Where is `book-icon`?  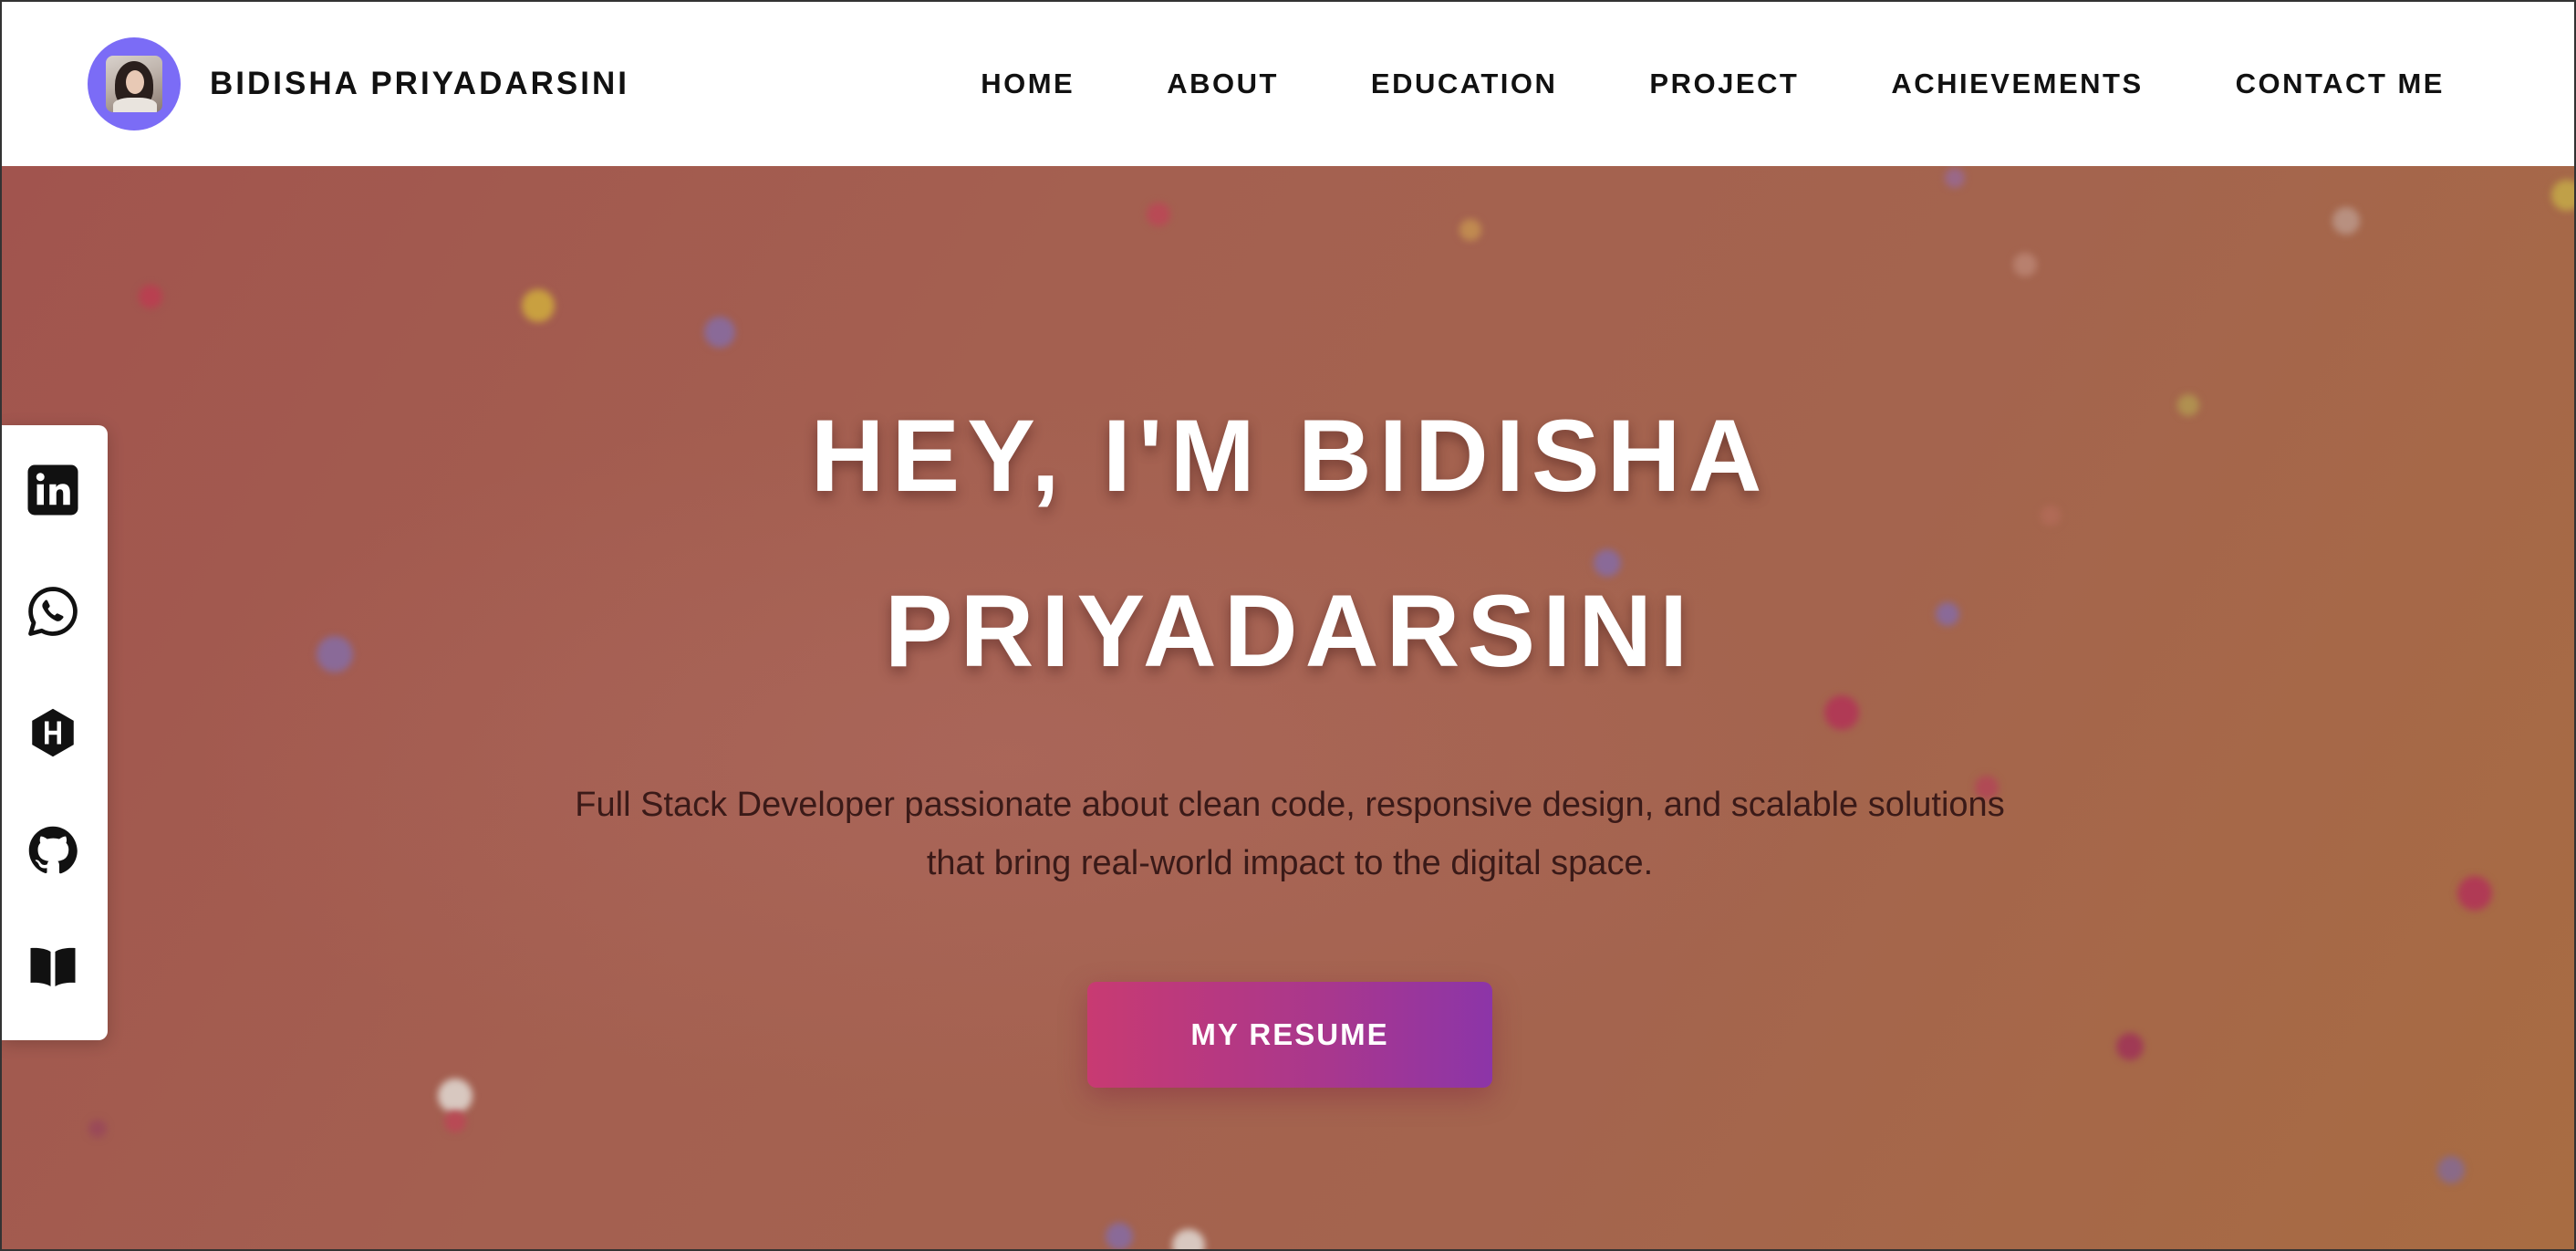
book-icon is located at coordinates (53, 966).